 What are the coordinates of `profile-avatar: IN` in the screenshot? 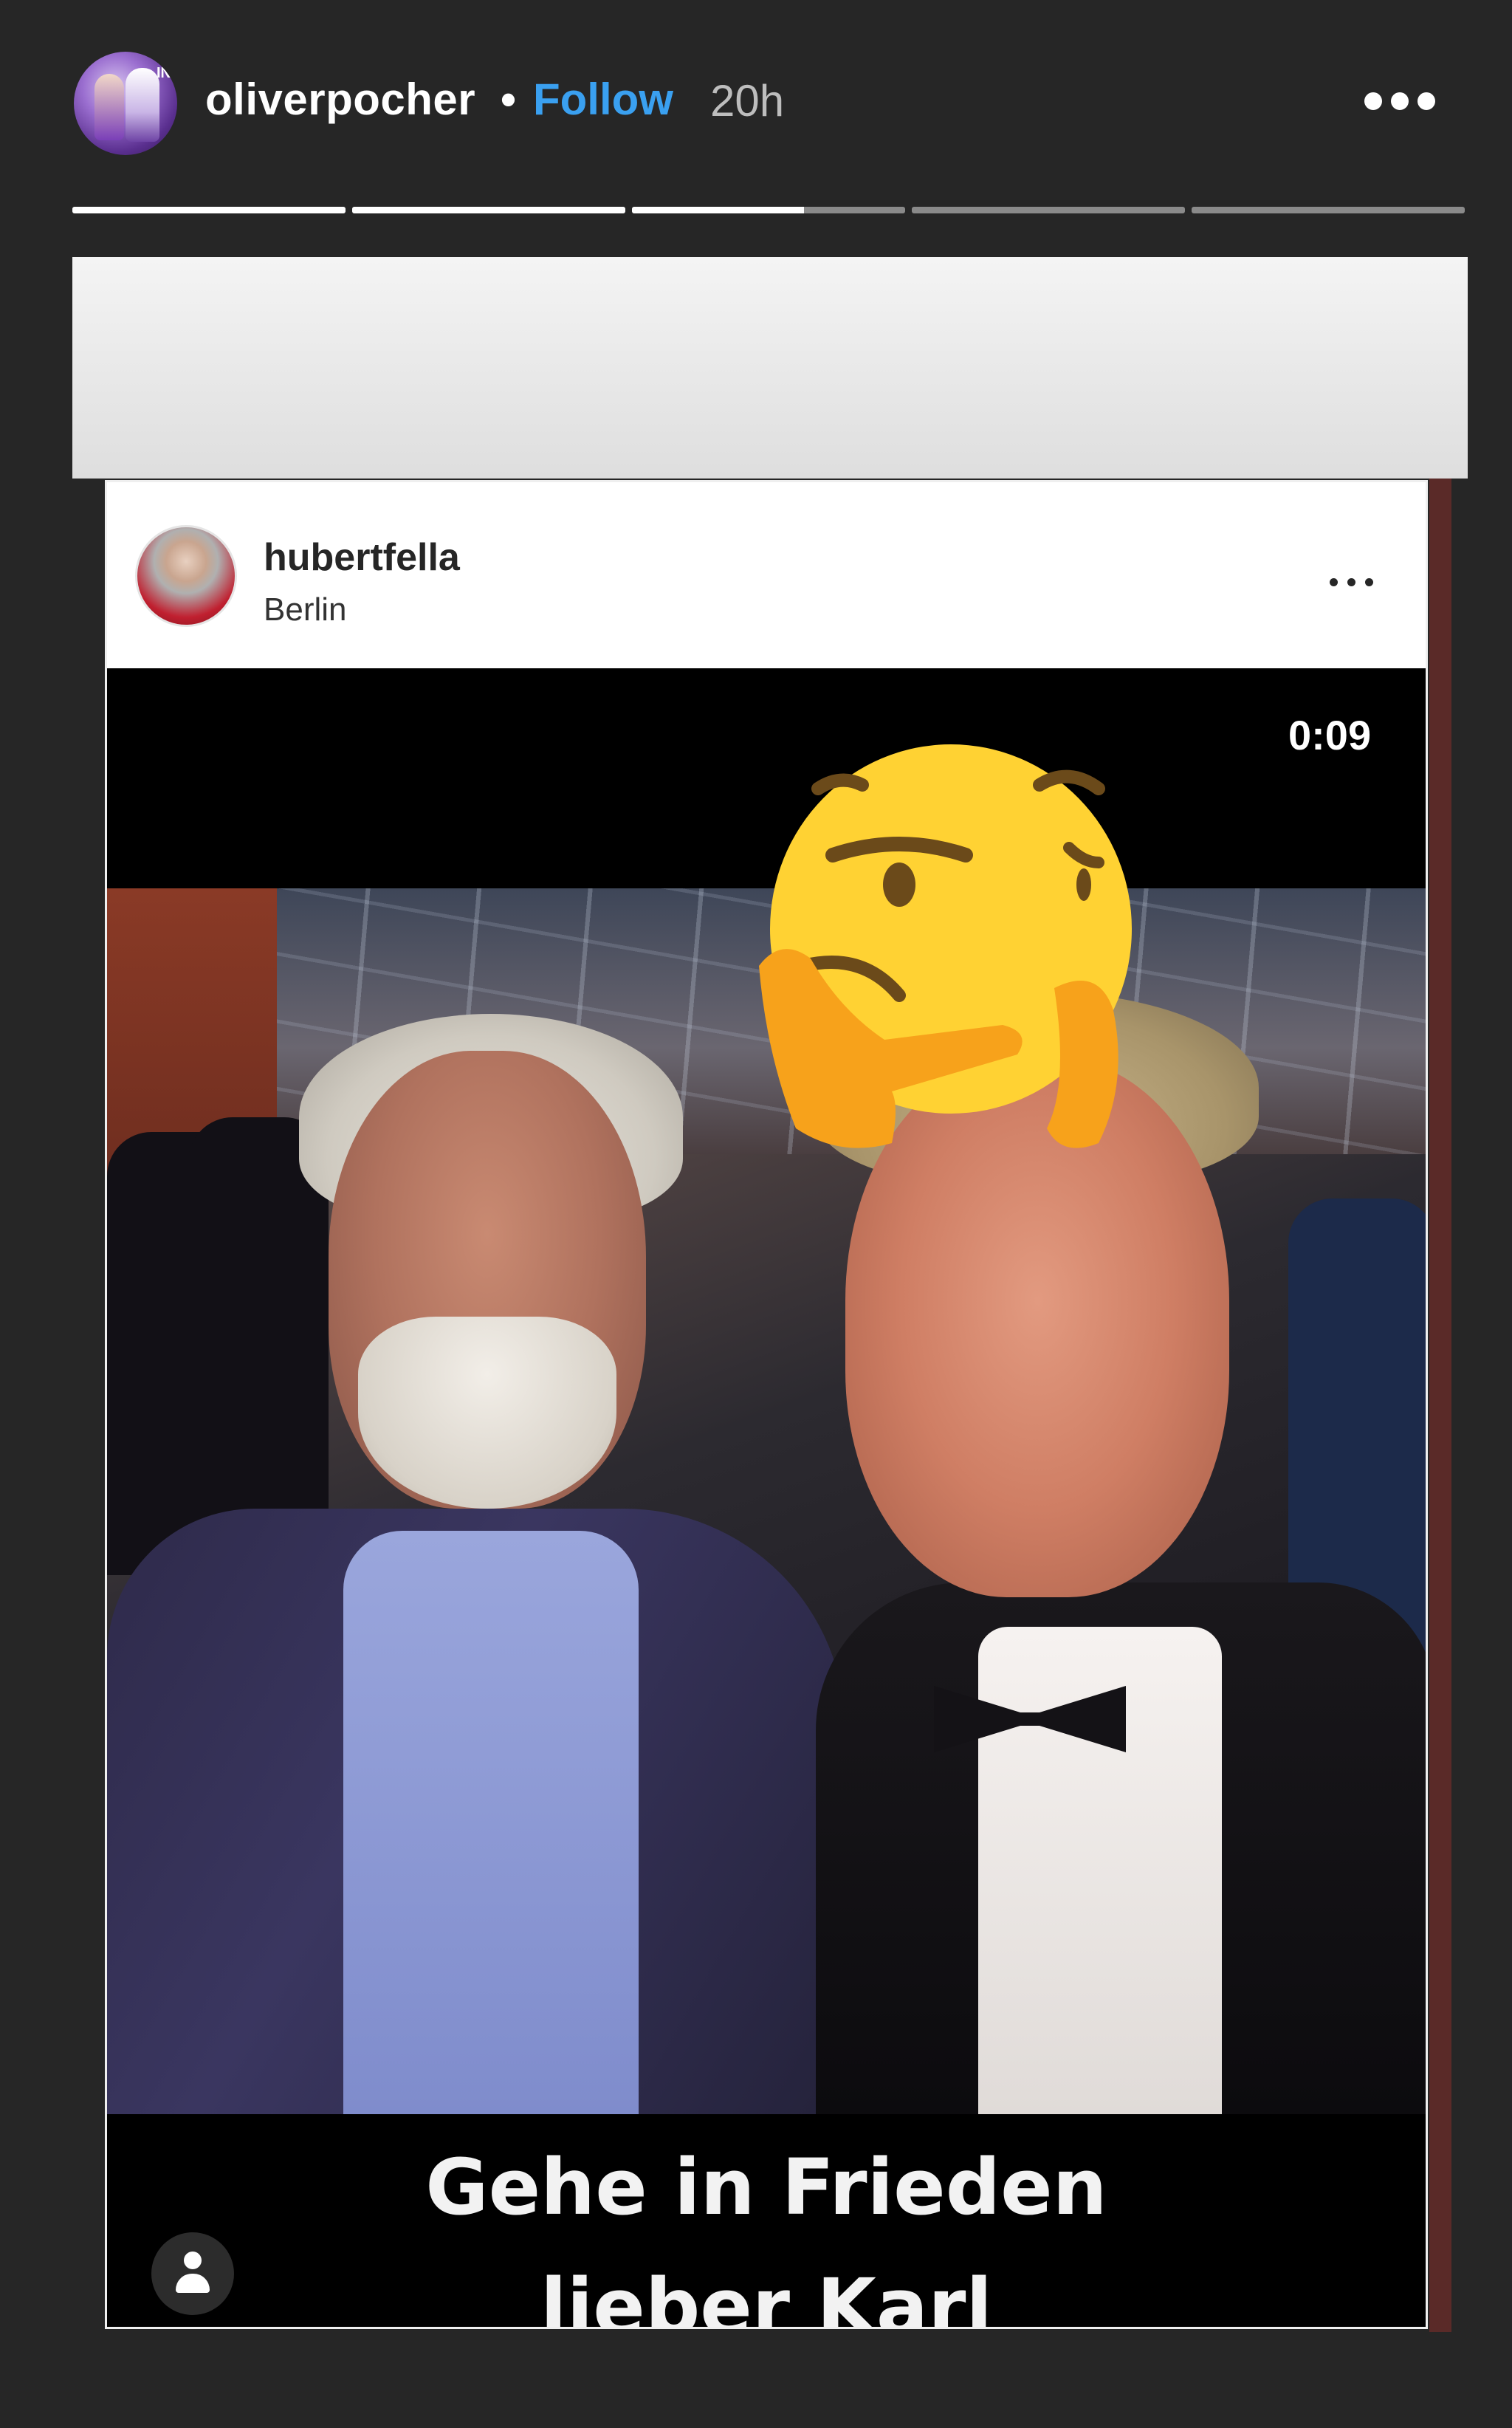 It's located at (125, 103).